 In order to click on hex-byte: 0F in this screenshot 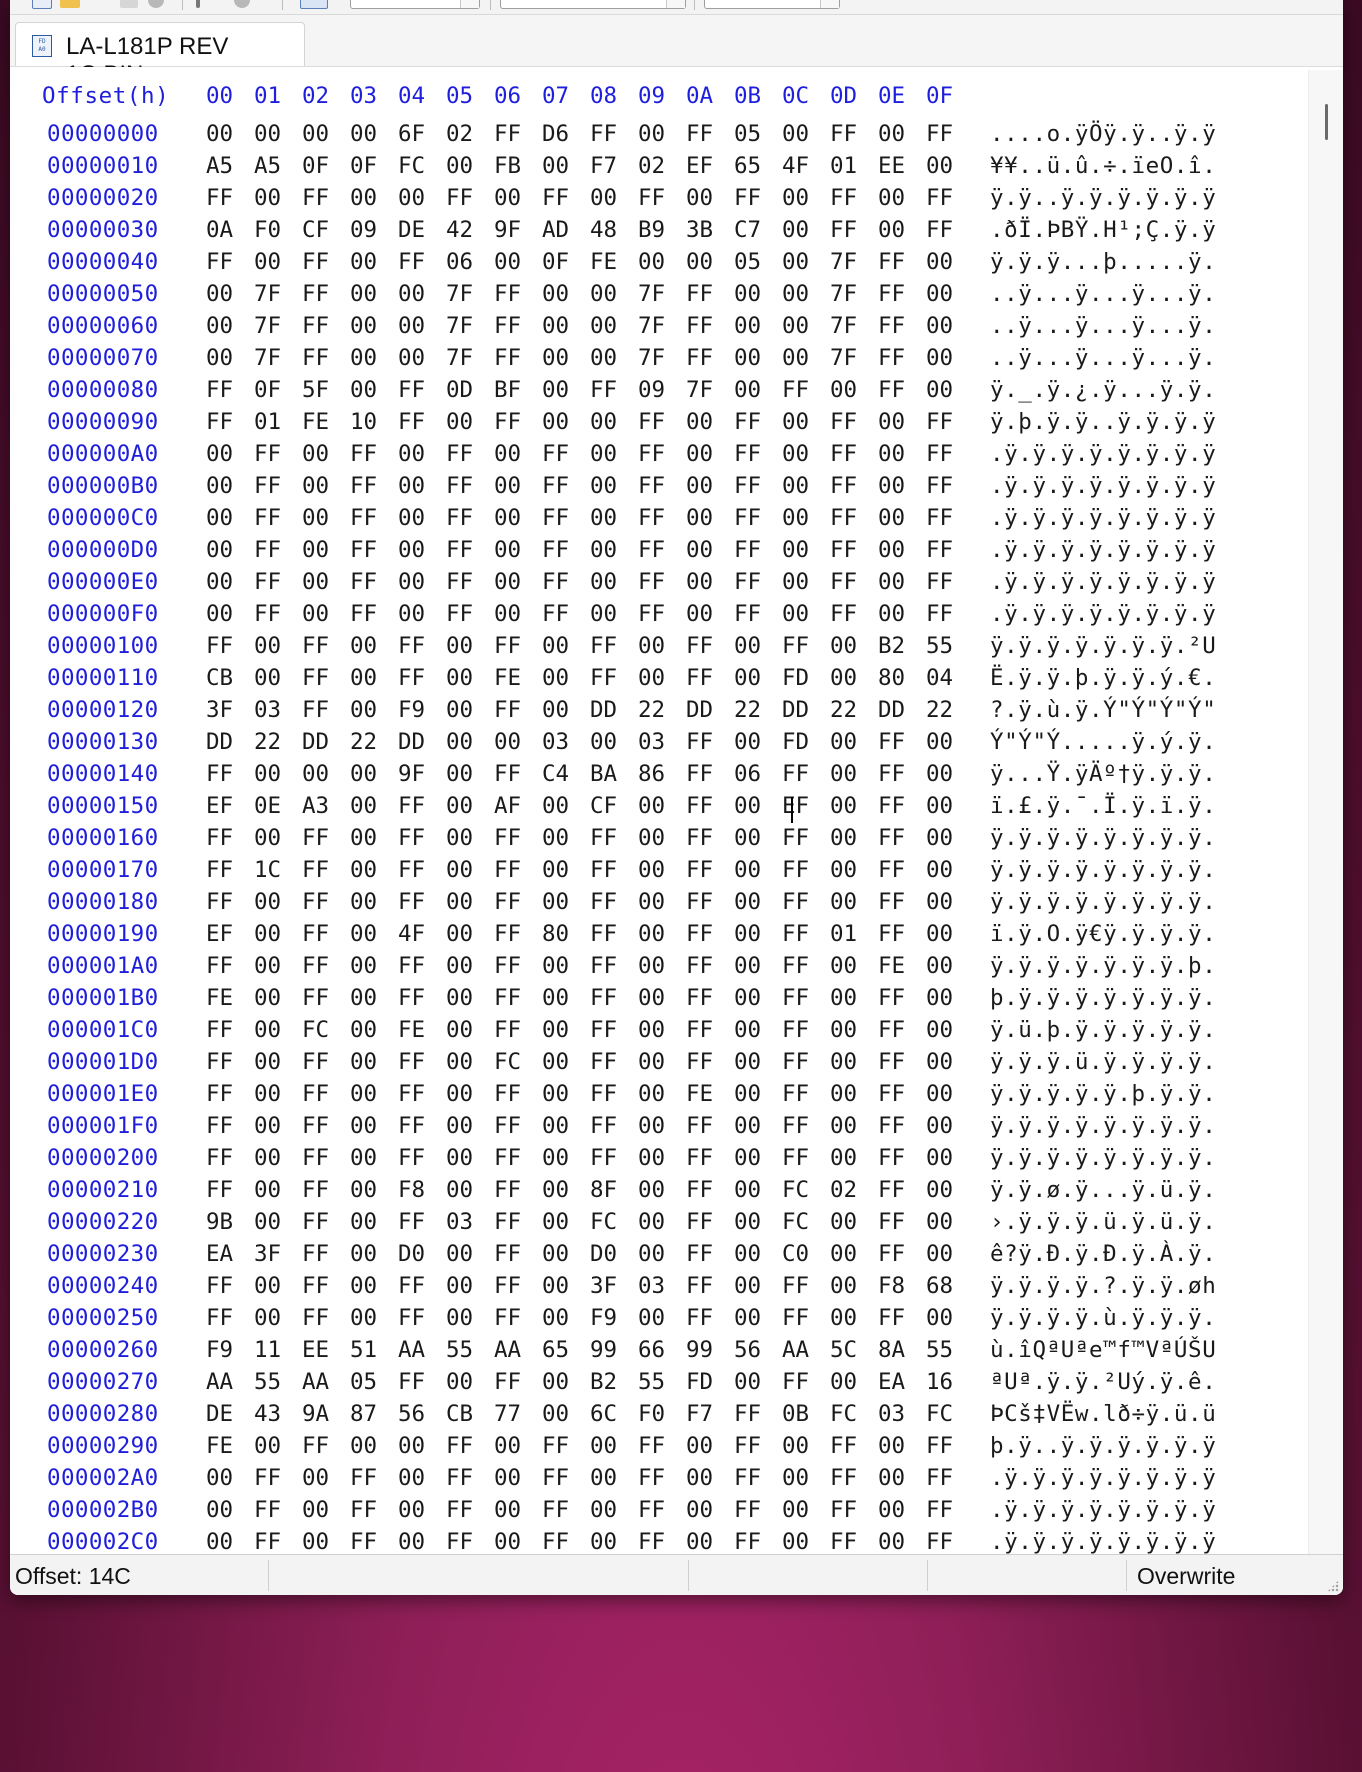, I will do `click(267, 390)`.